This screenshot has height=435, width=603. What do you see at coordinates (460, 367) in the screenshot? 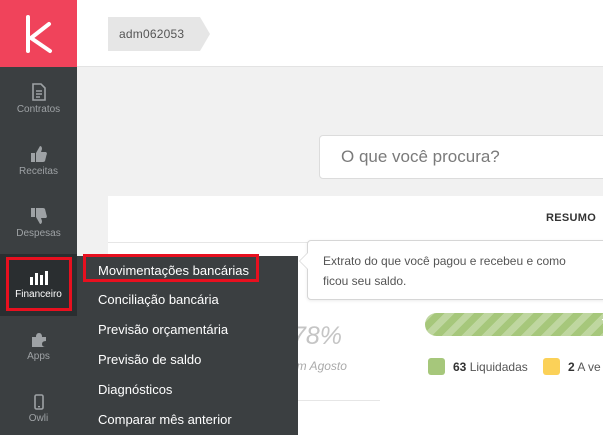
I see `legend-count: 63` at bounding box center [460, 367].